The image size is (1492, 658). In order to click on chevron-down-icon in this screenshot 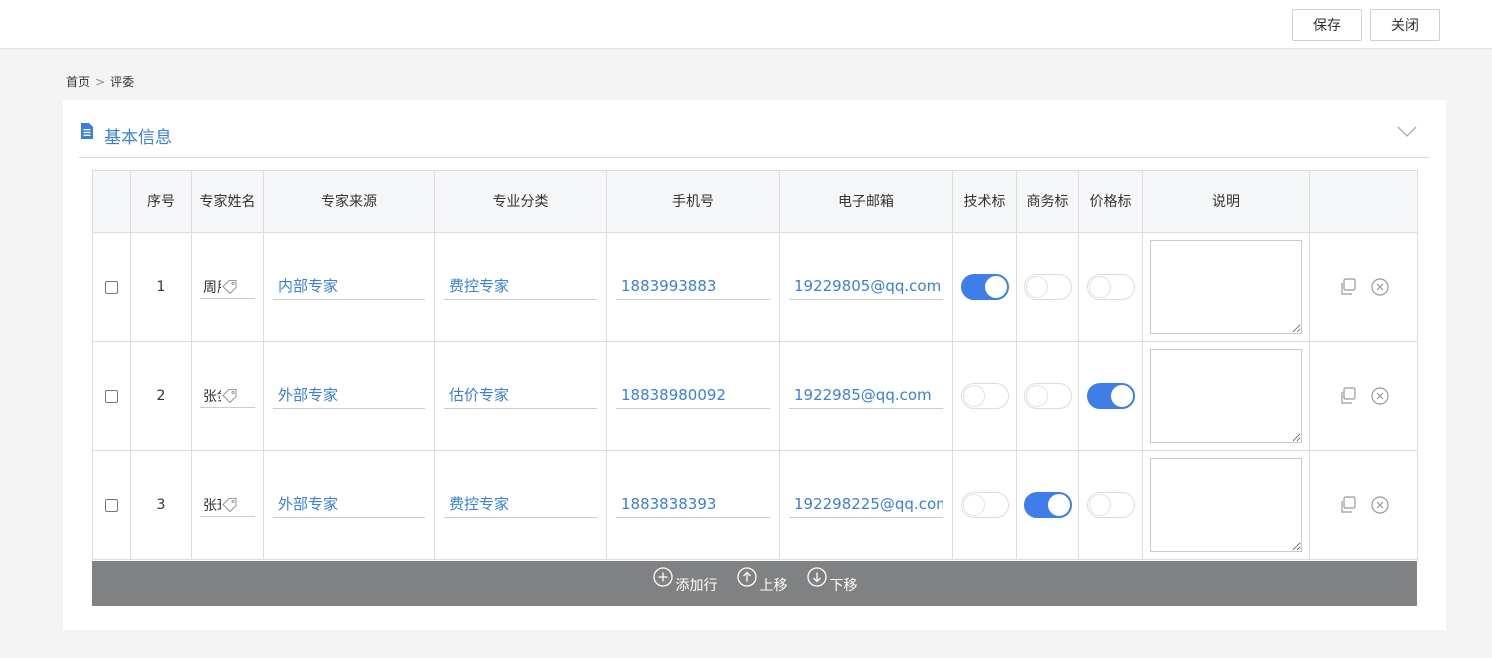, I will do `click(1407, 131)`.